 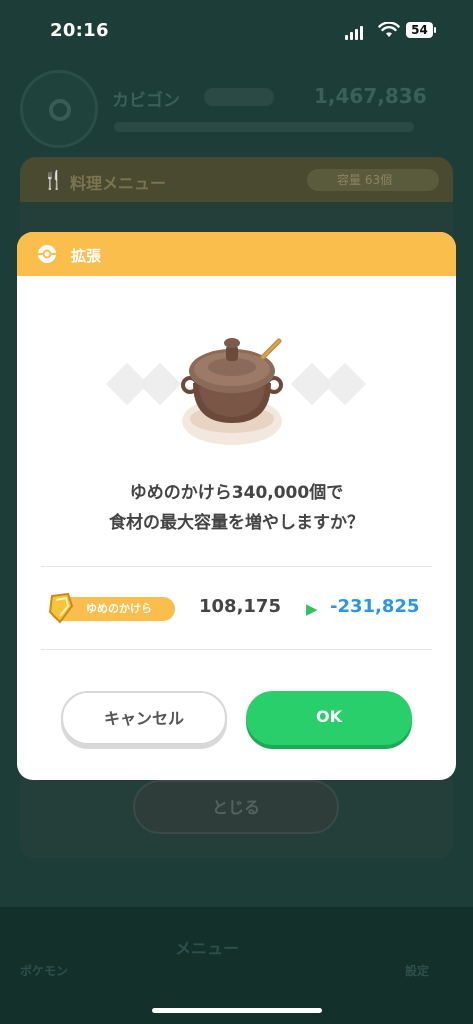 What do you see at coordinates (370, 96) in the screenshot?
I see `profile-count: 1,467,836` at bounding box center [370, 96].